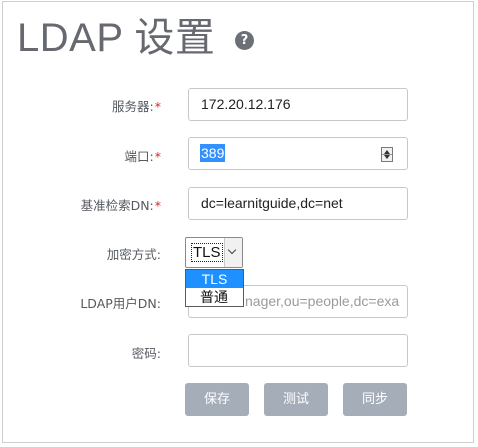 This screenshot has height=447, width=478. Describe the element at coordinates (146, 353) in the screenshot. I see `password-label: 密码:` at that location.